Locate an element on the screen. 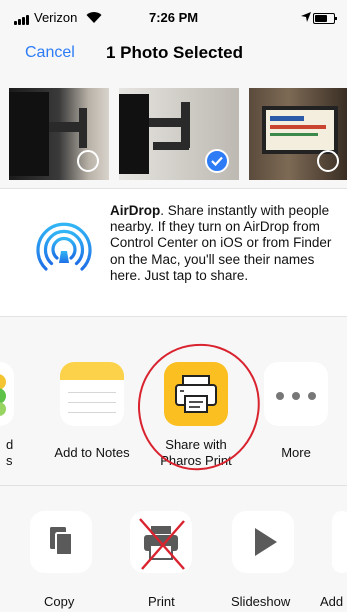  location-arrow-icon is located at coordinates (306, 17).